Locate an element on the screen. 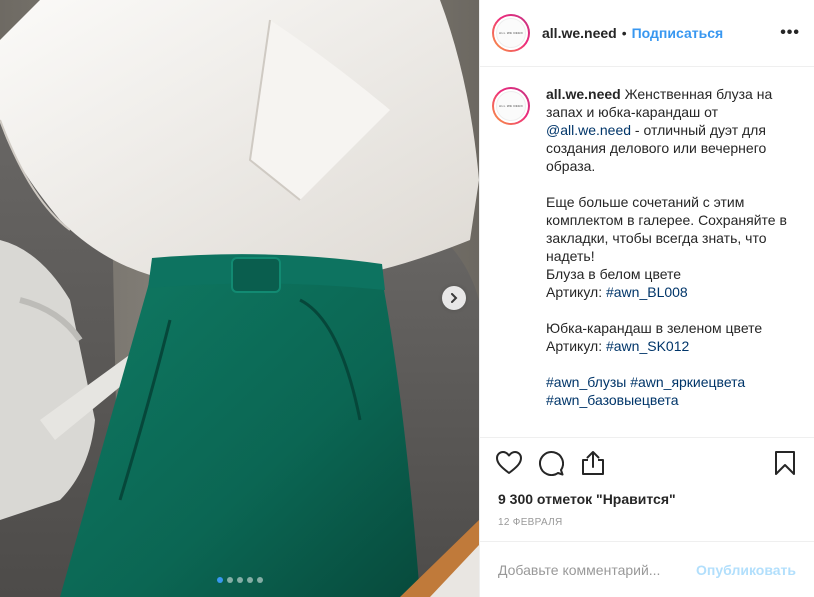 The image size is (814, 597). comment-form: Опубликовать is located at coordinates (647, 569).